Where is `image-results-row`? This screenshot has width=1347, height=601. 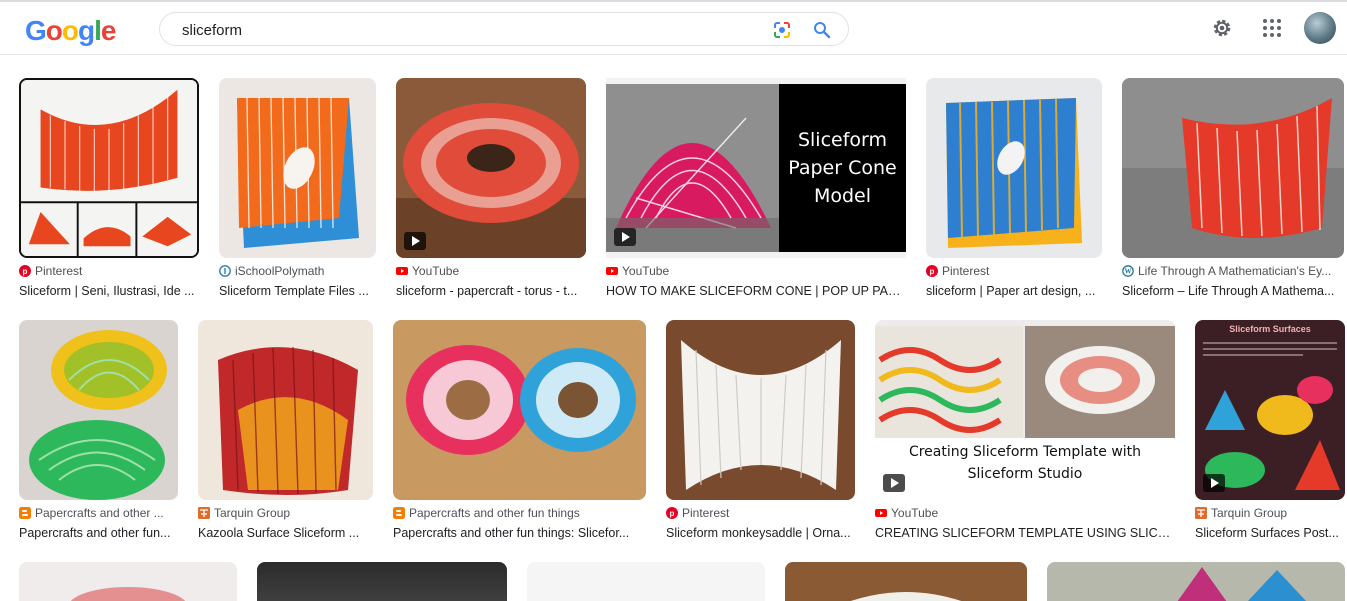
image-results-row is located at coordinates (673, 581).